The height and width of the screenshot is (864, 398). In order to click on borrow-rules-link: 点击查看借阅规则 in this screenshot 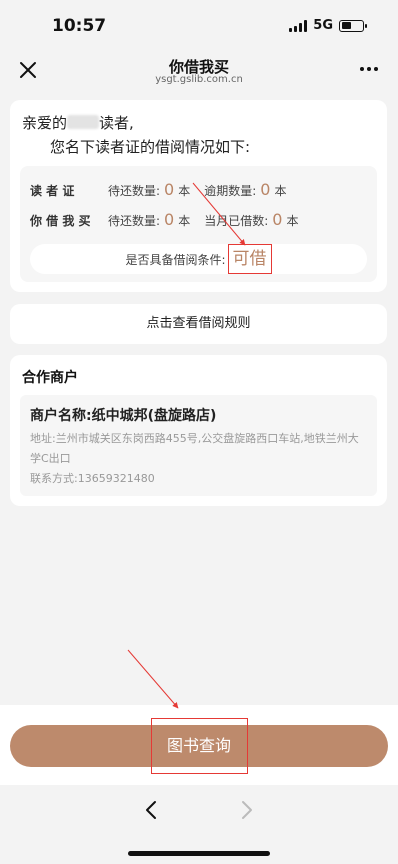, I will do `click(198, 324)`.